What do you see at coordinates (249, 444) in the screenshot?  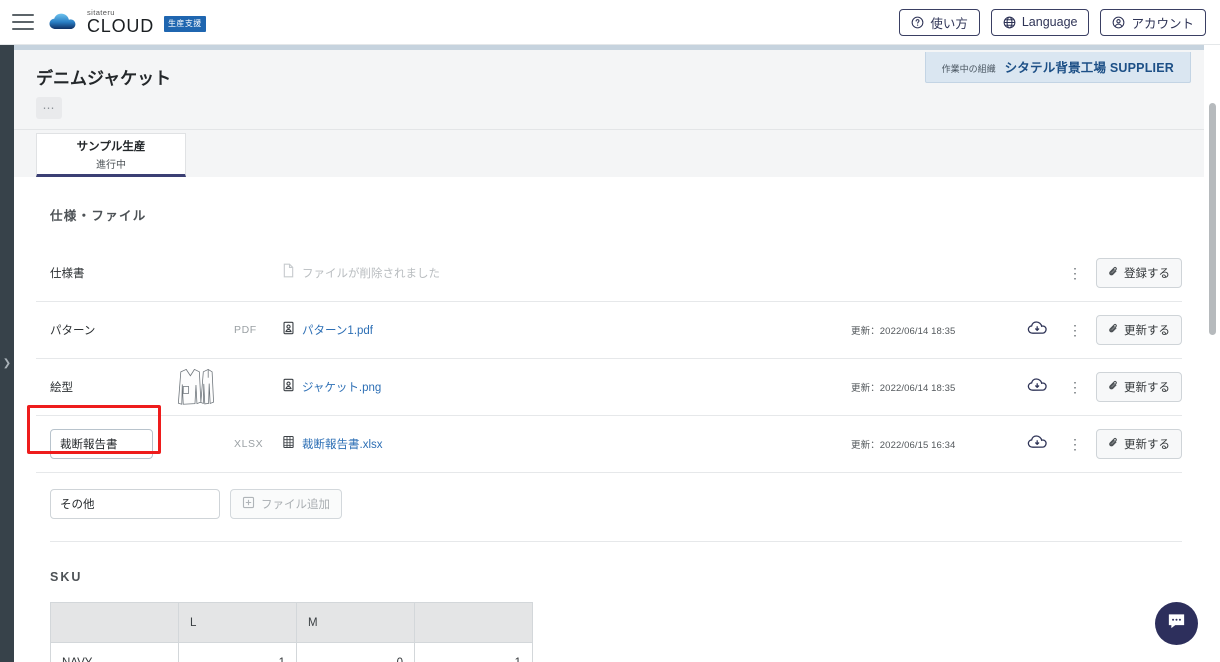 I see `file-row-type: XLSX` at bounding box center [249, 444].